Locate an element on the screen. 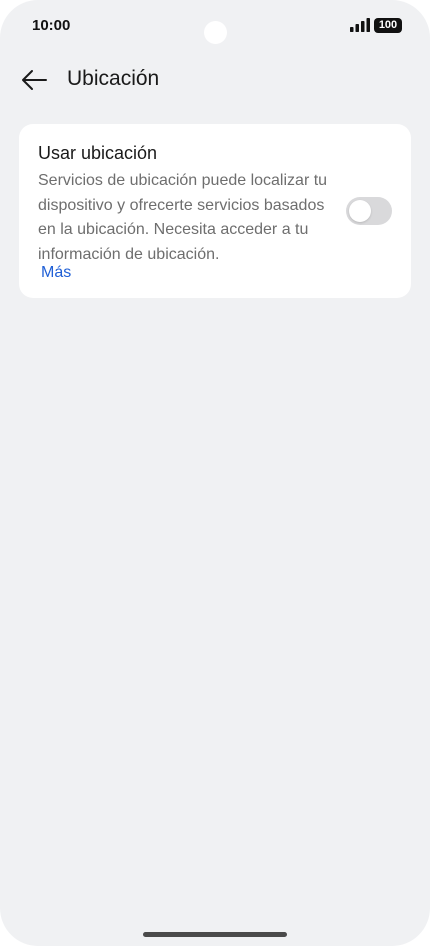 This screenshot has height=946, width=430. more-link: Más is located at coordinates (56, 273).